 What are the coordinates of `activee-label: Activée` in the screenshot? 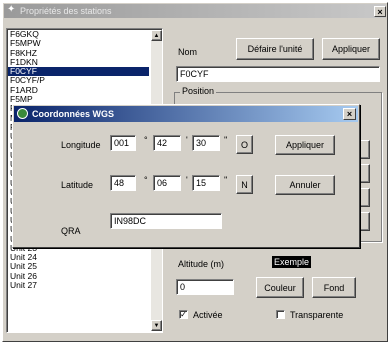 It's located at (208, 315).